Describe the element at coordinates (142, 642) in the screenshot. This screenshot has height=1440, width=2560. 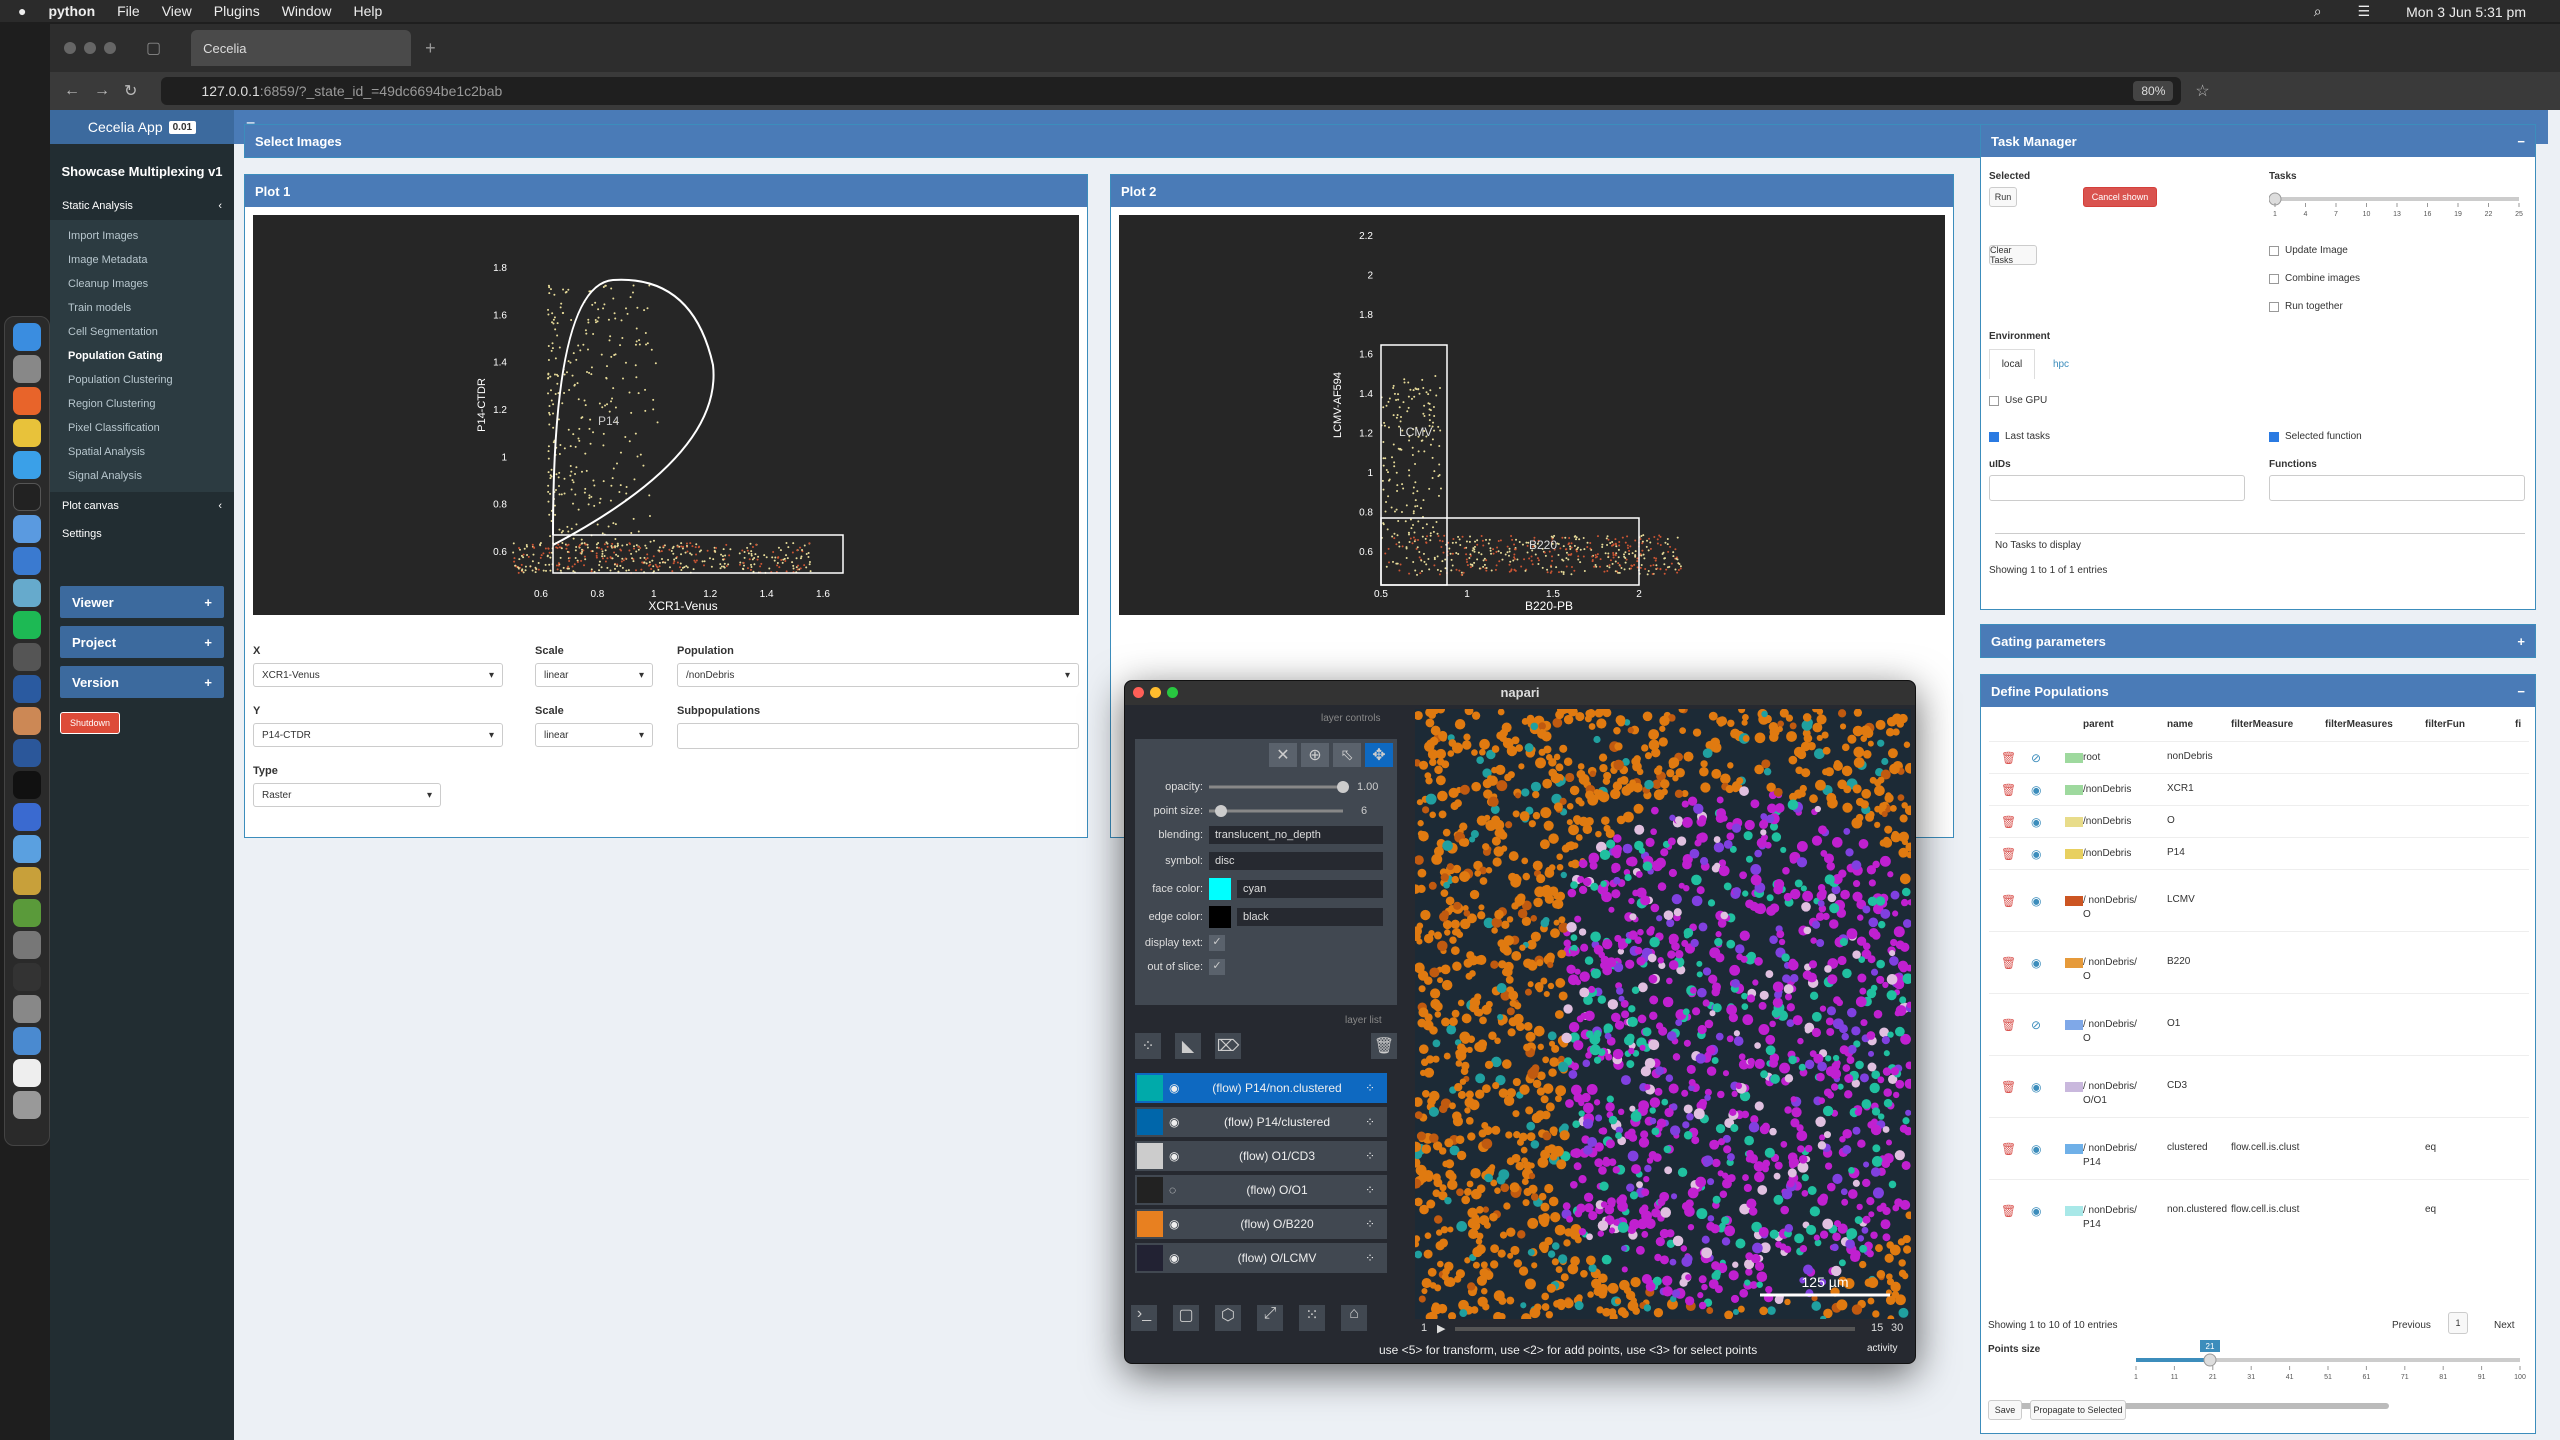
I see `project-button: Project +` at that location.